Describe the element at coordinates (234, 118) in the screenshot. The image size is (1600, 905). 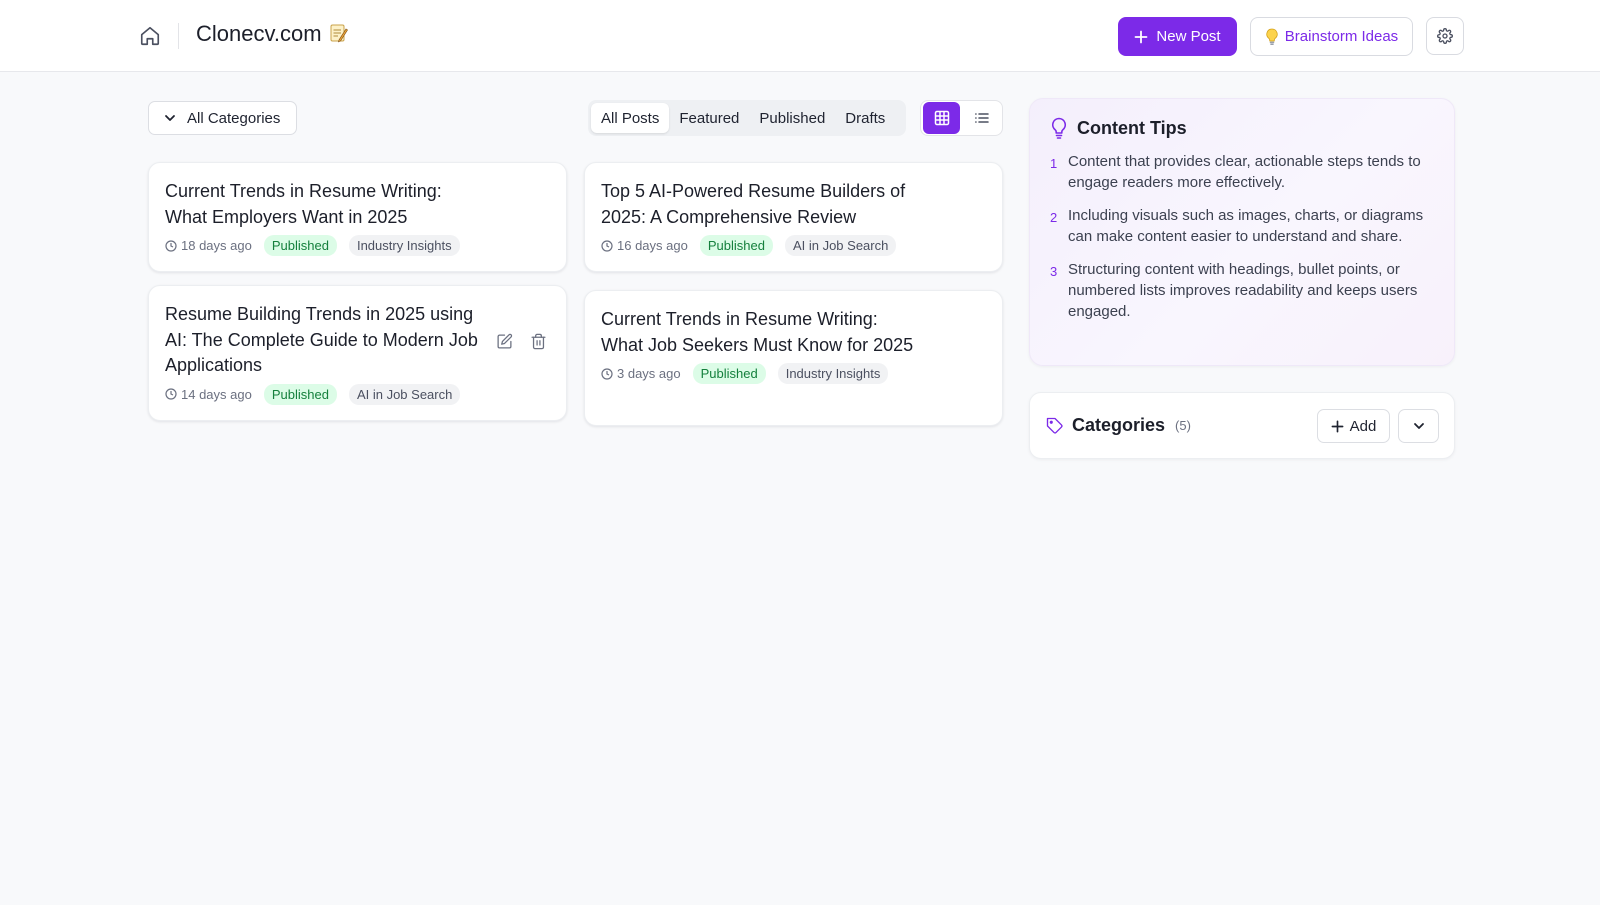
I see `category-filter-label: All Categories` at that location.